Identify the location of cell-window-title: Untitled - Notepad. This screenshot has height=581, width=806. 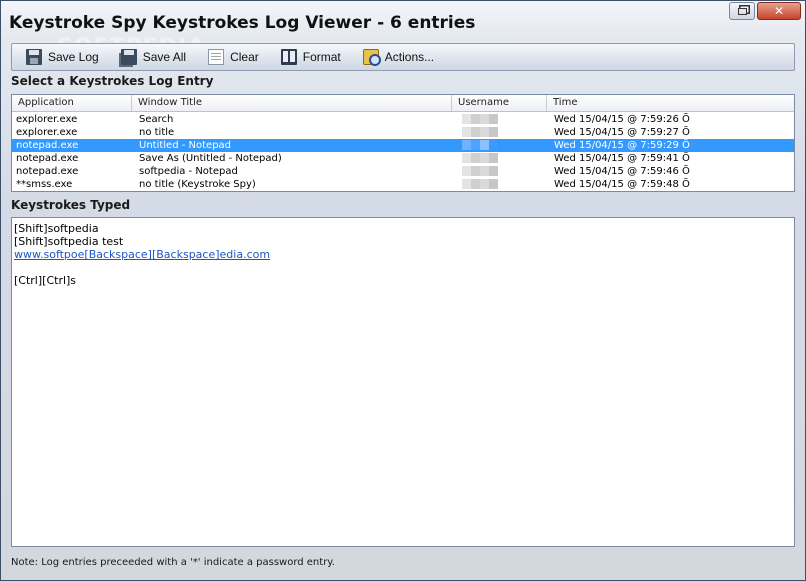
(185, 145).